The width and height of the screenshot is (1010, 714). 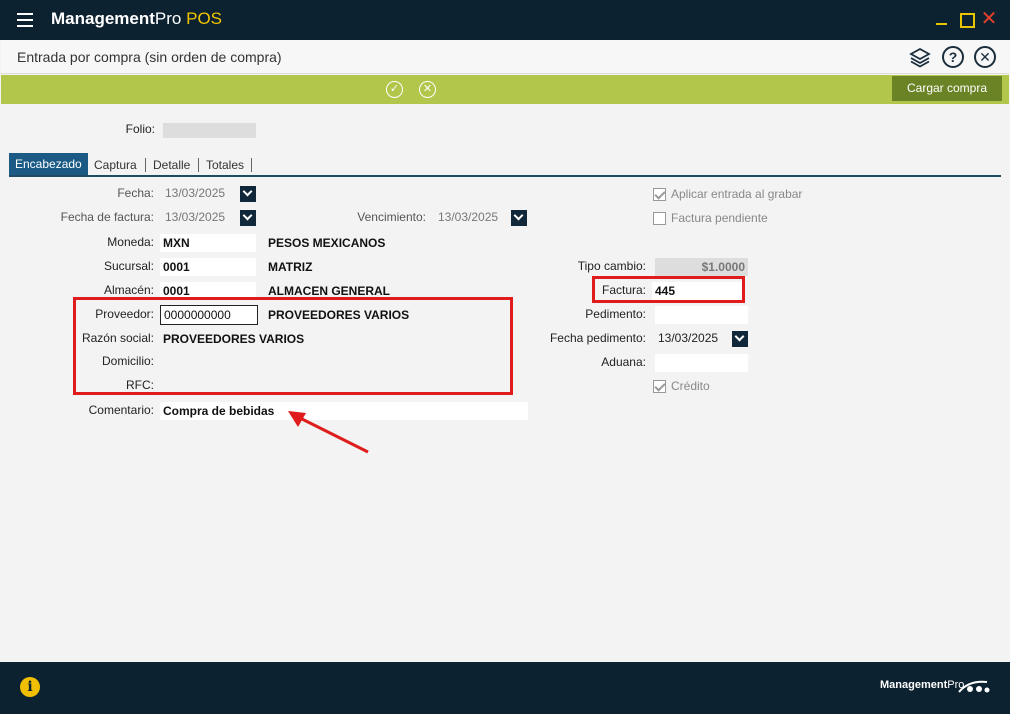 I want to click on almacen-label: Almacén:, so click(x=128, y=290).